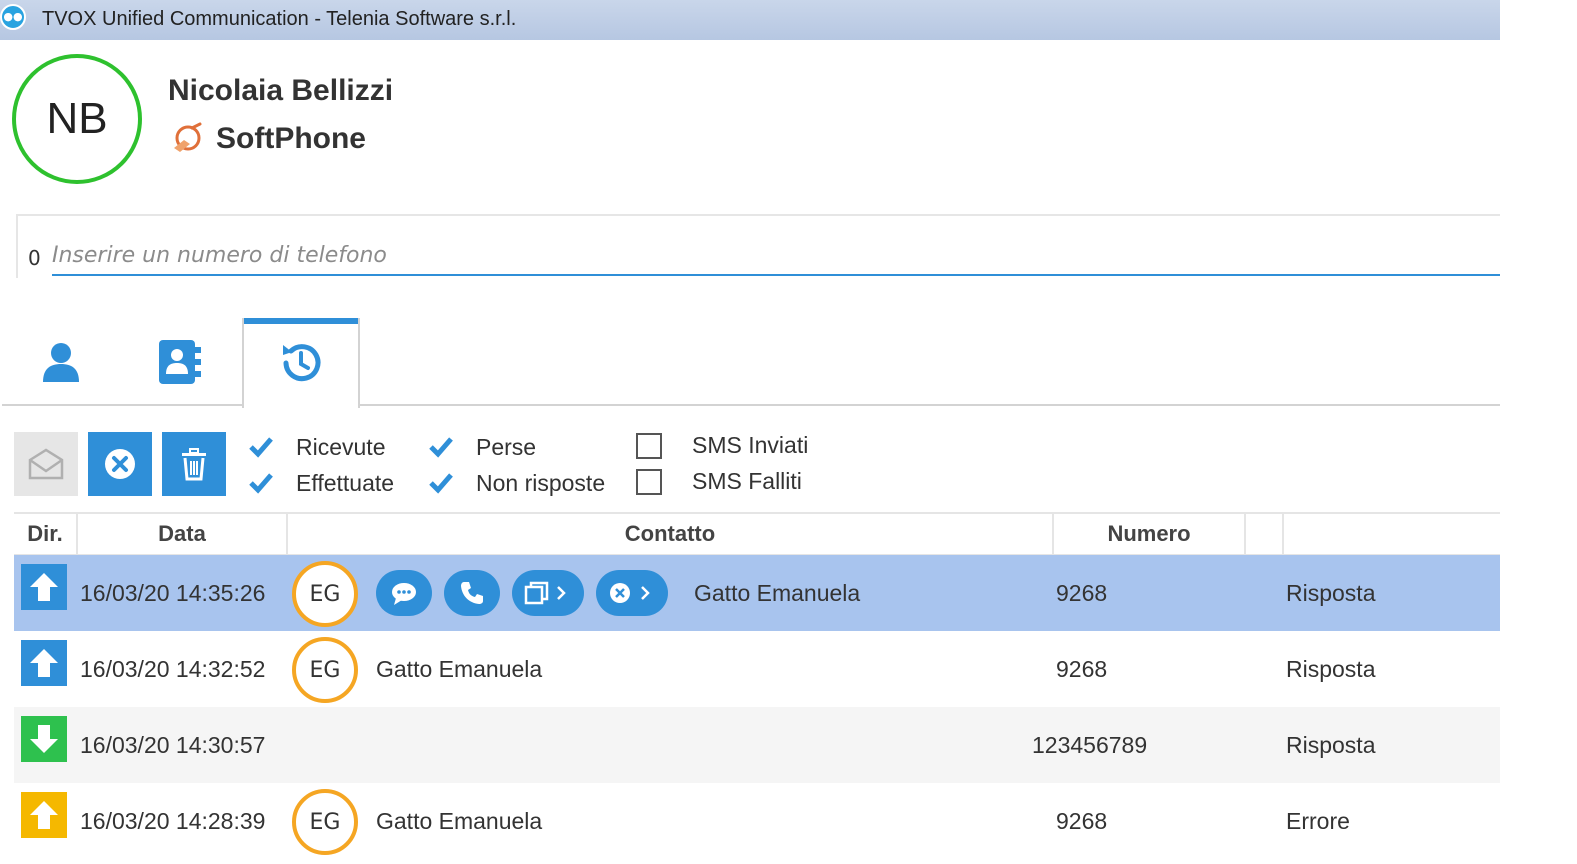 Image resolution: width=1577 pixels, height=864 pixels. I want to click on filter-label: Ricevute, so click(341, 446).